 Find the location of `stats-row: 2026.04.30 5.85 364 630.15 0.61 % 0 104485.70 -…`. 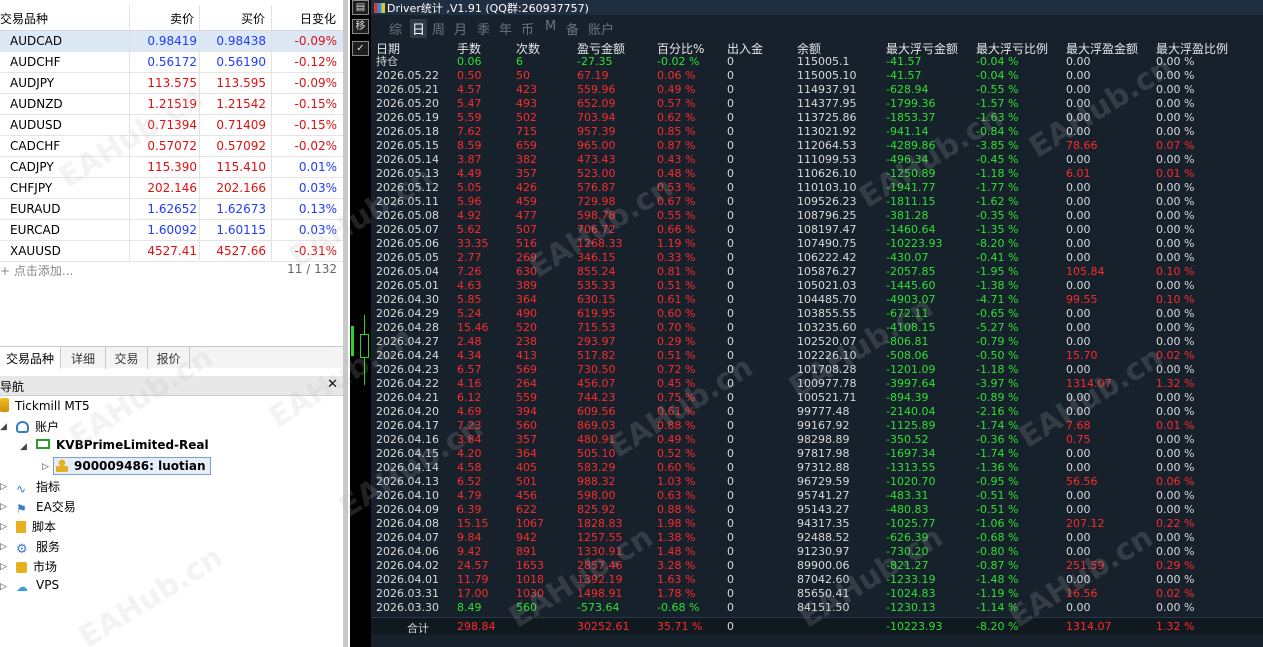

stats-row: 2026.04.30 5.85 364 630.15 0.61 % 0 104485.70 -… is located at coordinates (817, 300).